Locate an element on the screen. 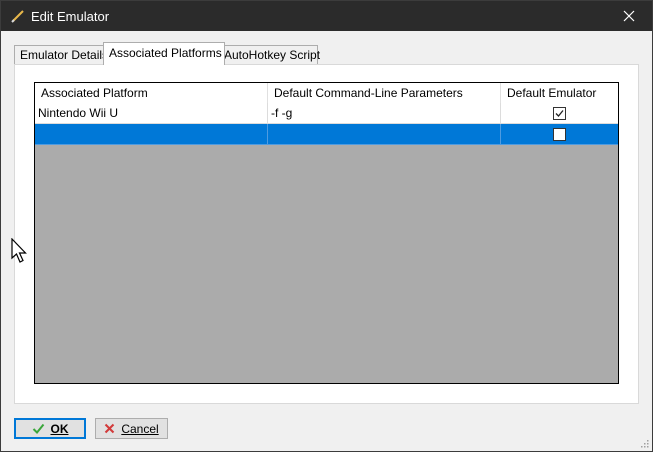  tab-associated-platforms: Associated Platforms is located at coordinates (164, 53).